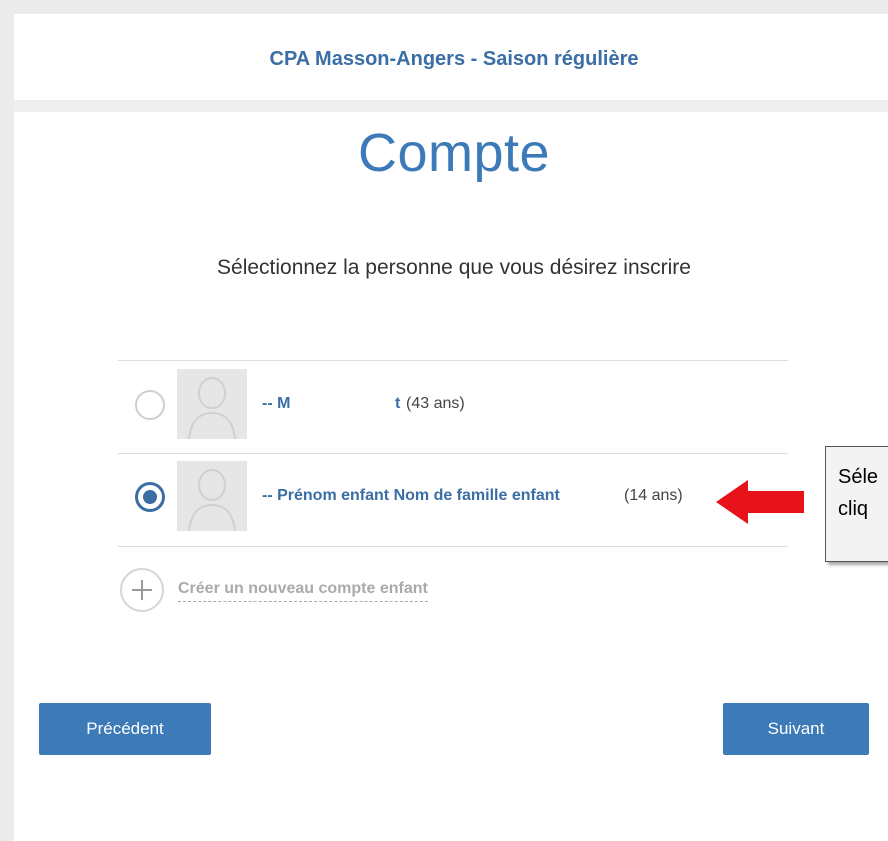  Describe the element at coordinates (303, 591) in the screenshot. I see `create-child-account-link: Créer un nouveau compte enfant` at that location.